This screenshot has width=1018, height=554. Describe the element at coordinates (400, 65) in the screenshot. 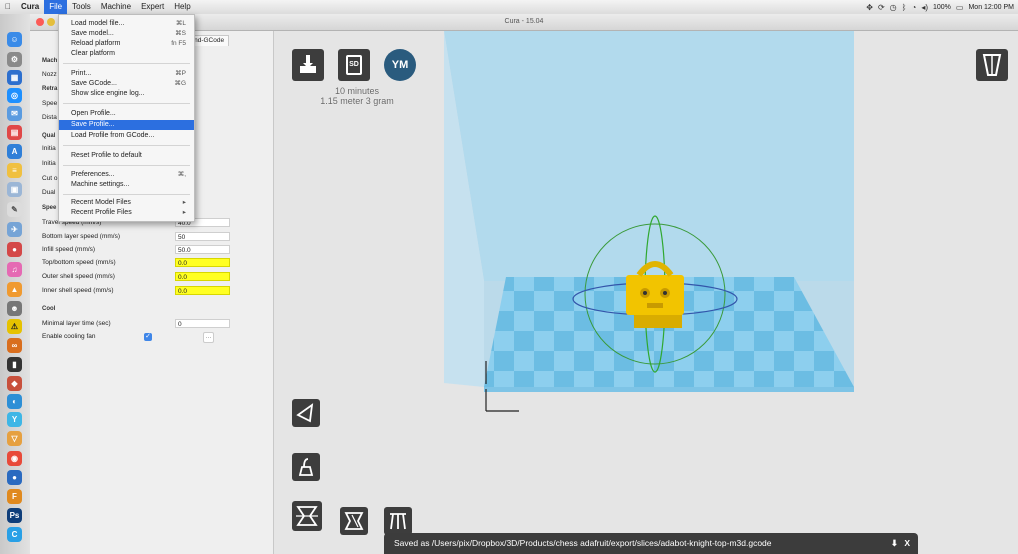

I see `youmagine-button: YM` at that location.